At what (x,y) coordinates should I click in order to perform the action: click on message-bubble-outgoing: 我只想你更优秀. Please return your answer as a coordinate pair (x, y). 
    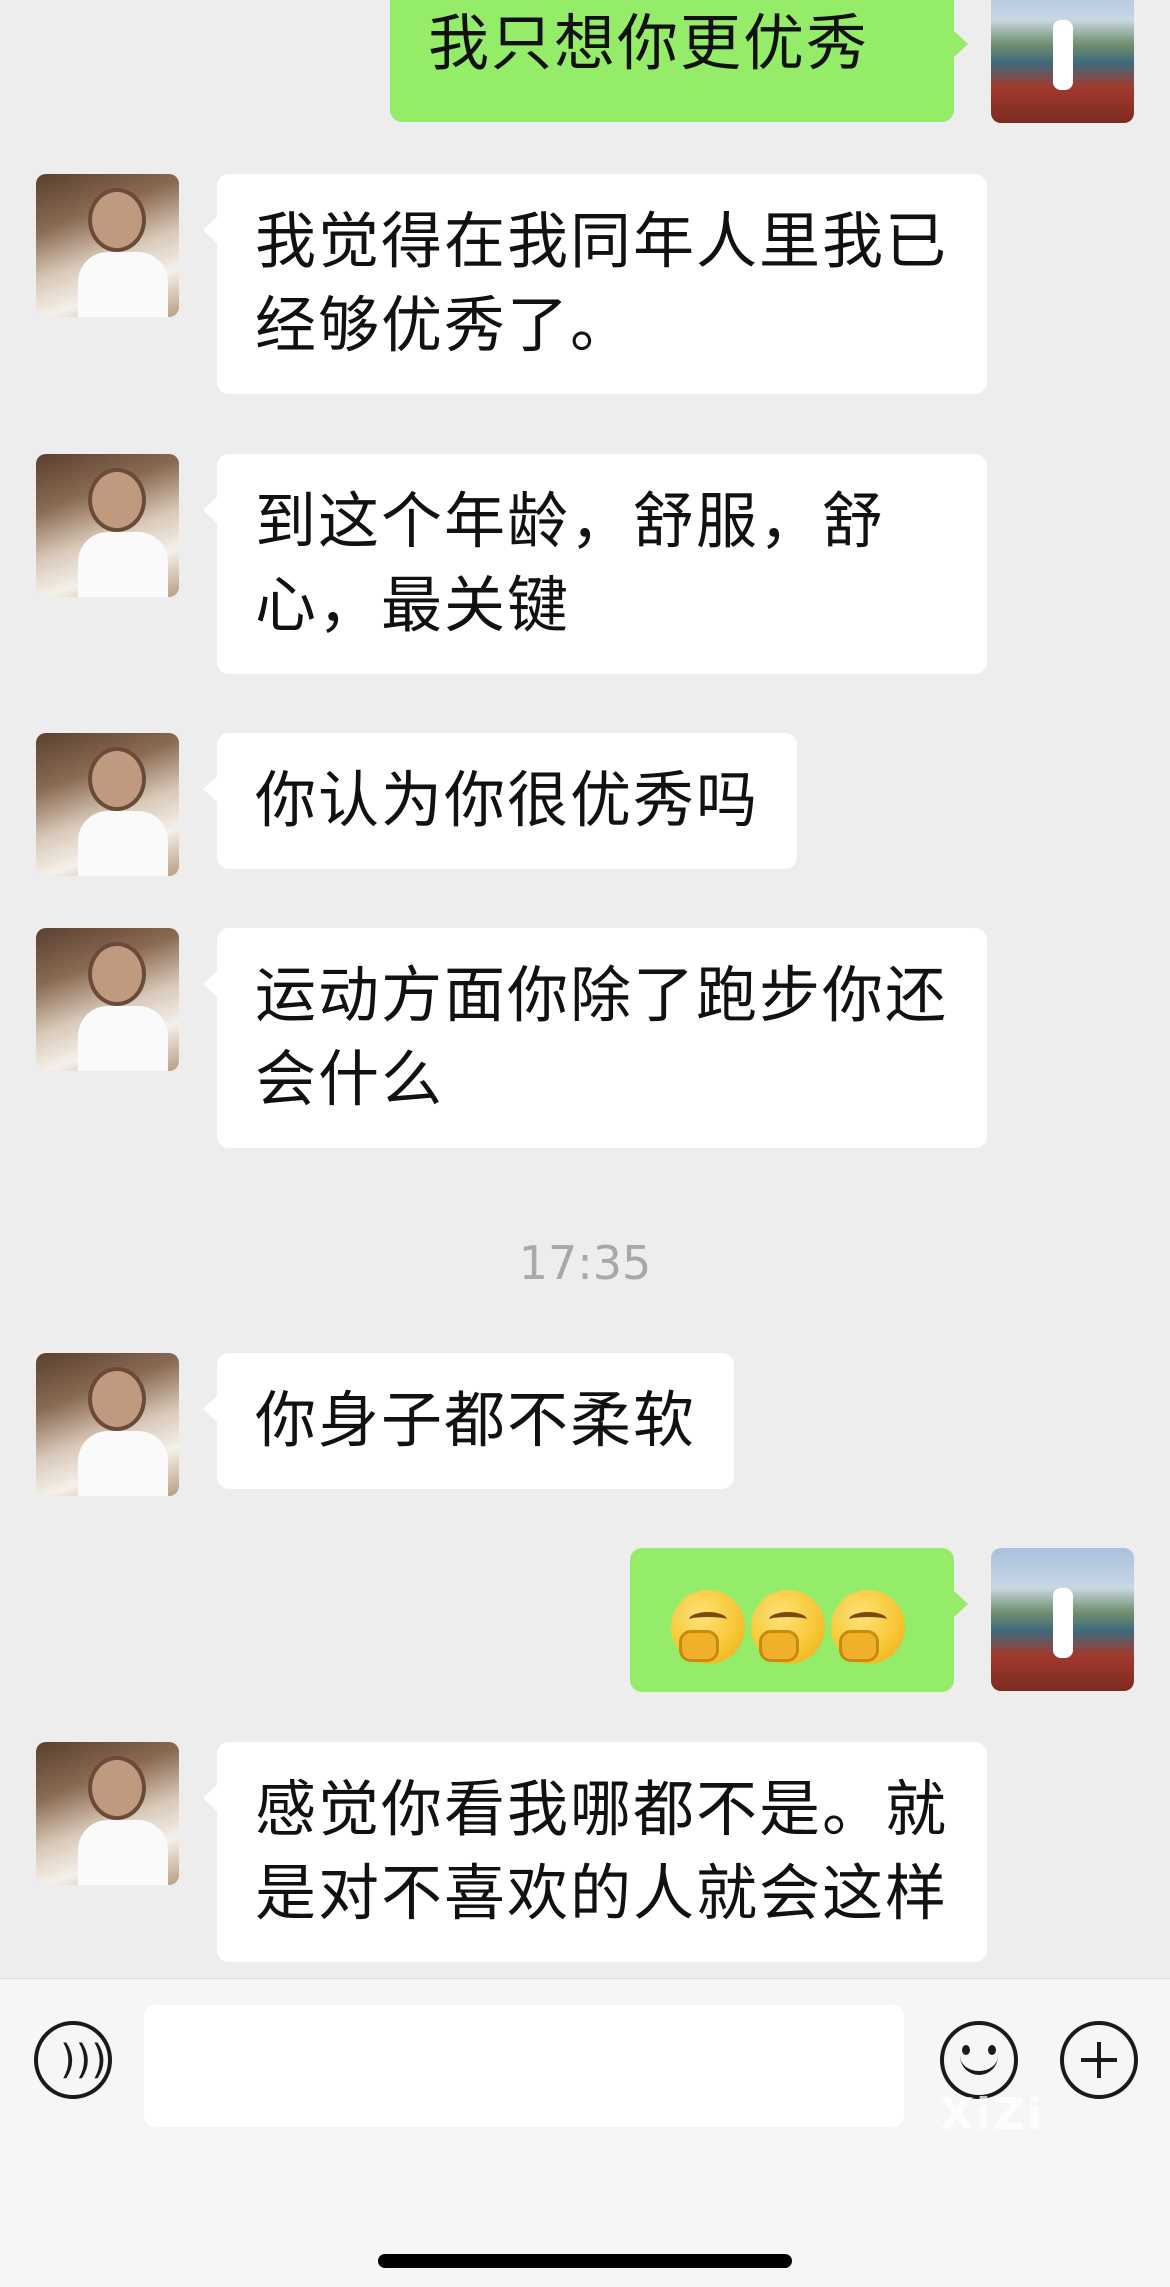
    Looking at the image, I should click on (679, 61).